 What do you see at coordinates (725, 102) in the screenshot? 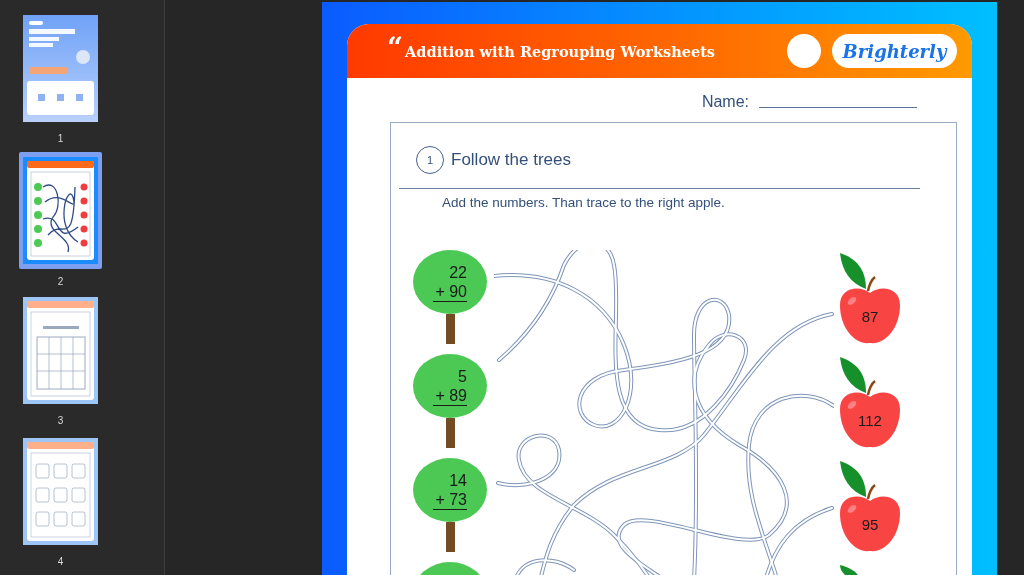
I see `name-label: Name:` at bounding box center [725, 102].